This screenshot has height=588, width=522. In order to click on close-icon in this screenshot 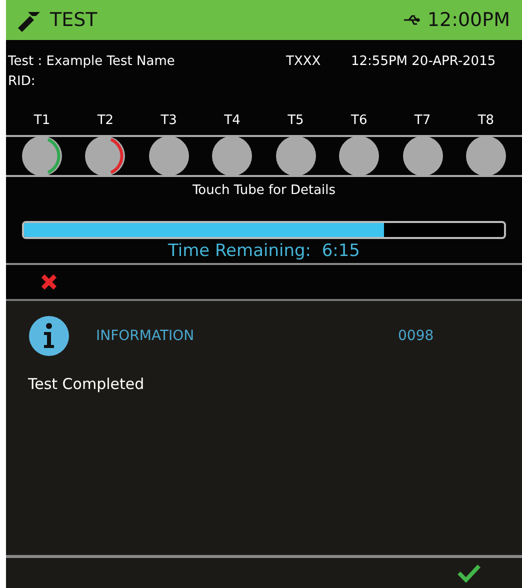, I will do `click(49, 282)`.